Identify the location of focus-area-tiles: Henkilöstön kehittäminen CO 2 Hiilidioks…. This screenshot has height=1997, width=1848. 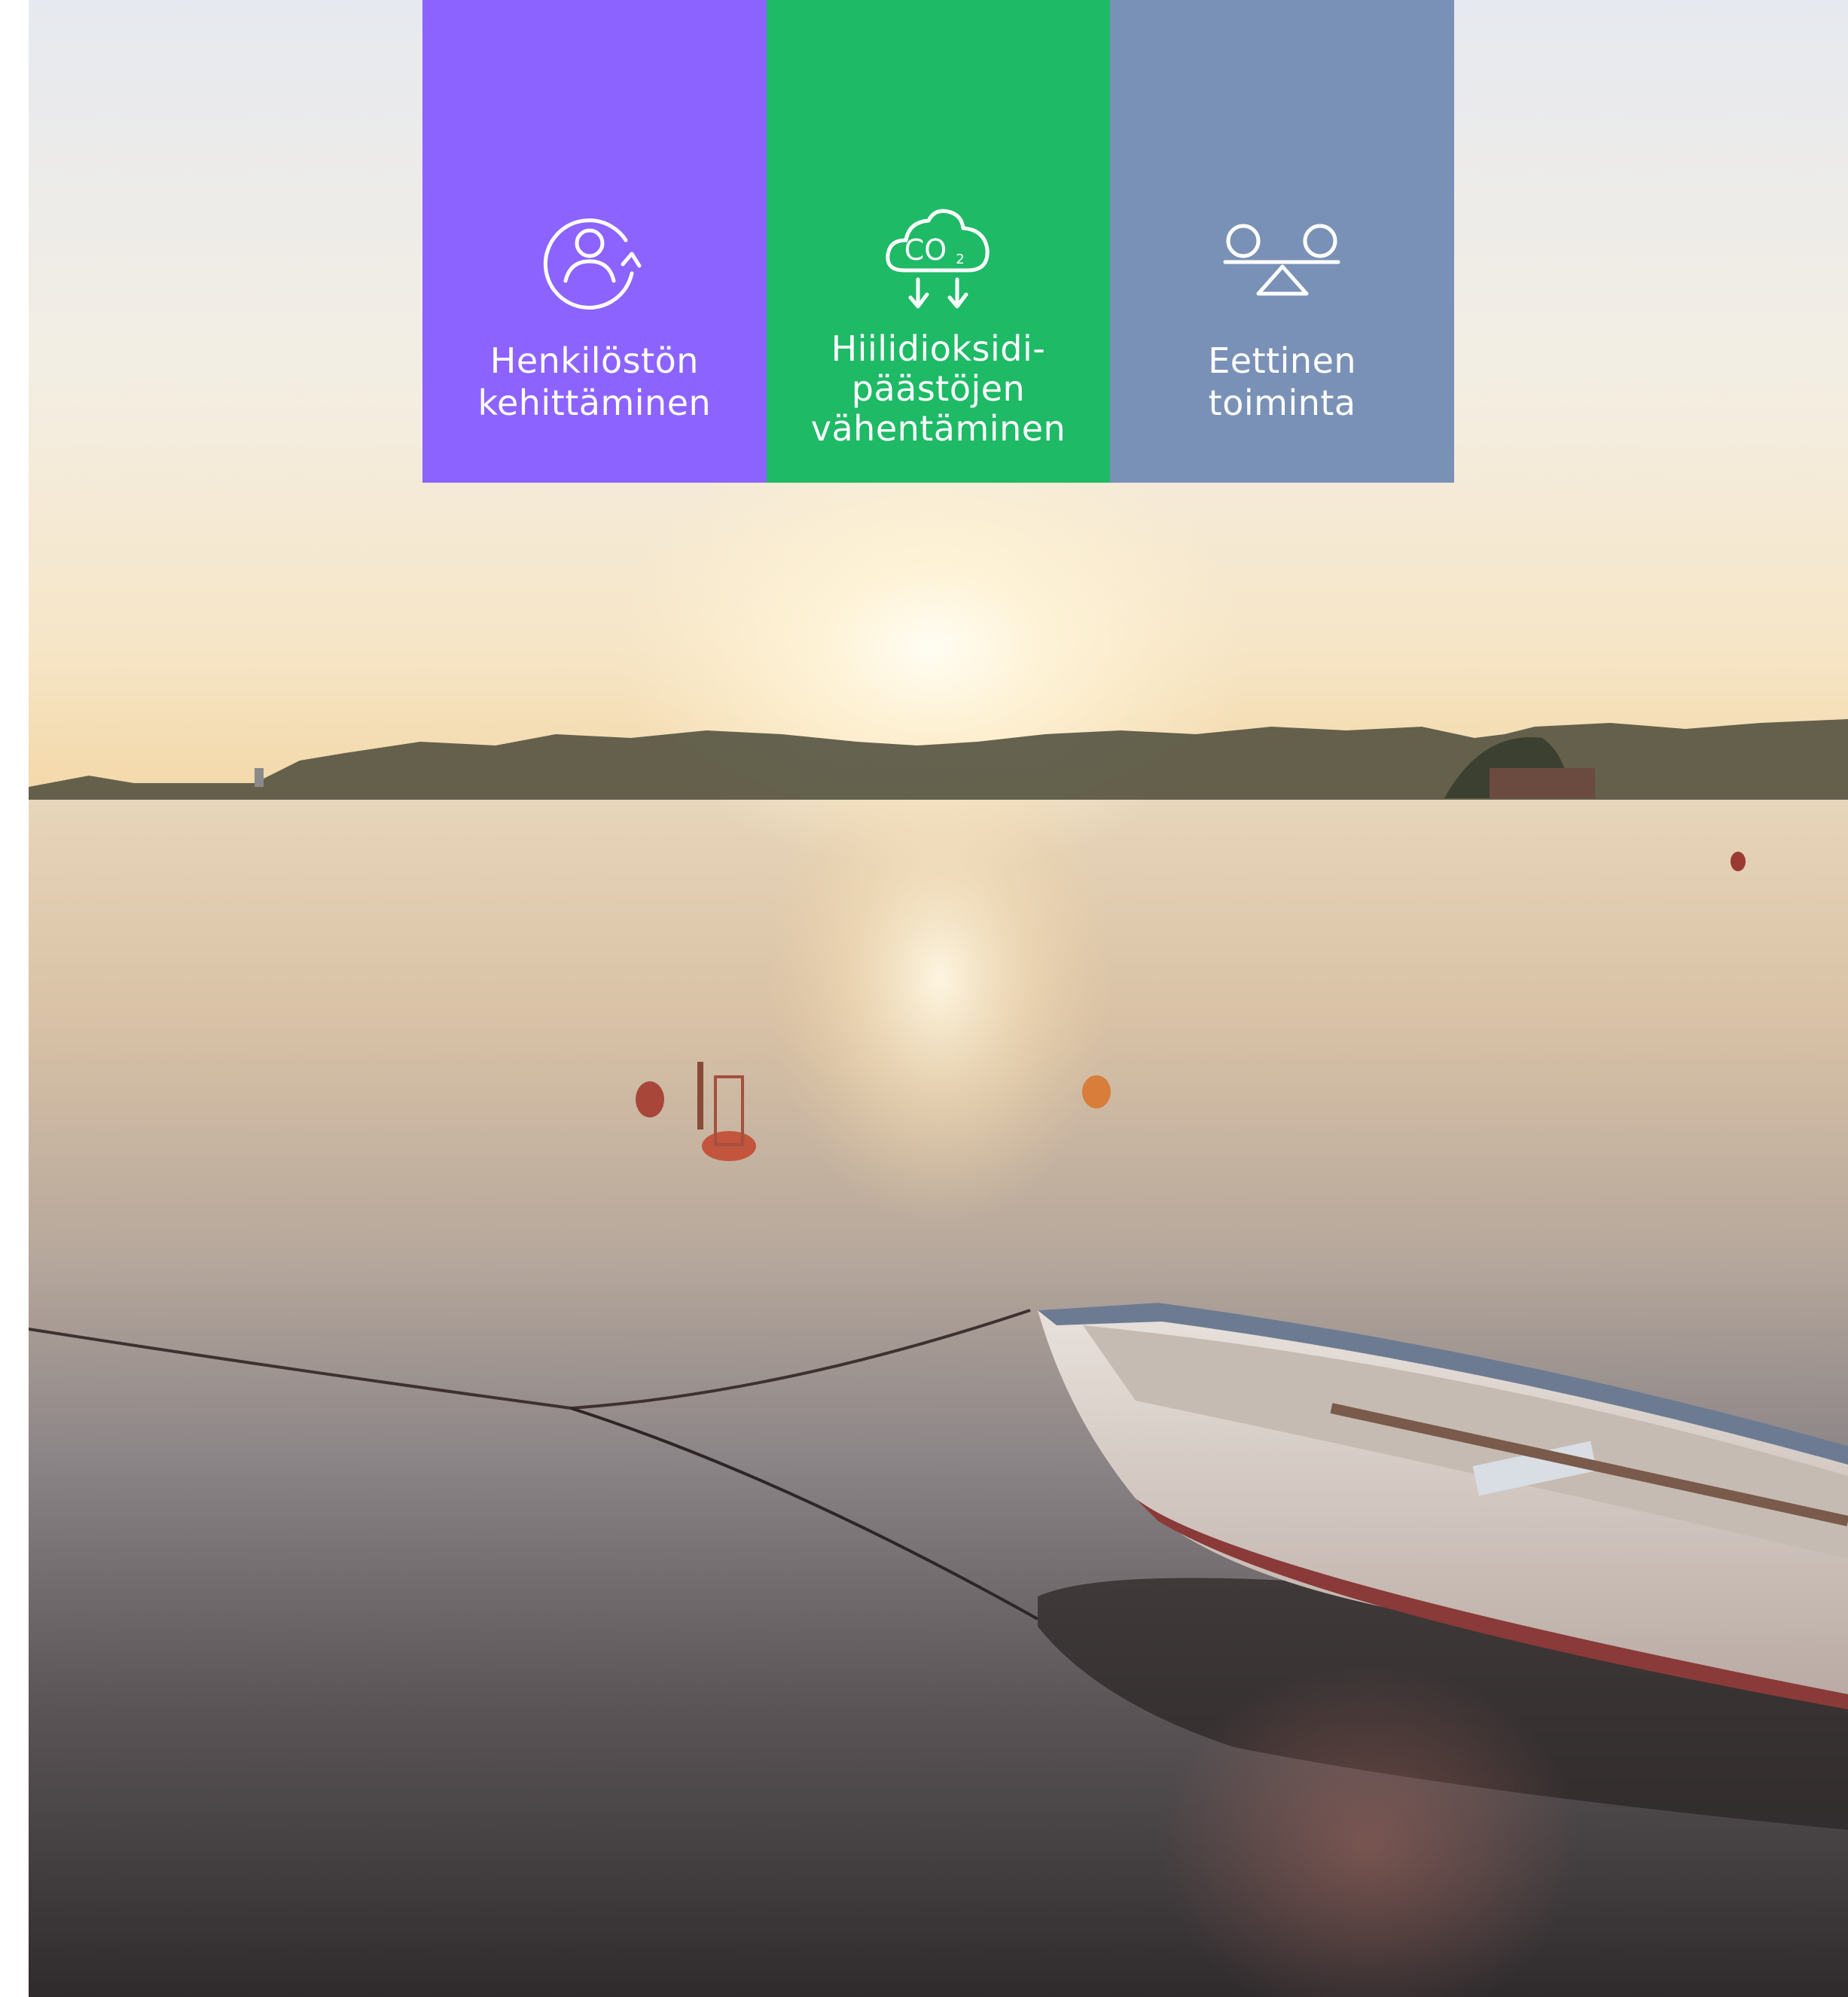
(938, 241).